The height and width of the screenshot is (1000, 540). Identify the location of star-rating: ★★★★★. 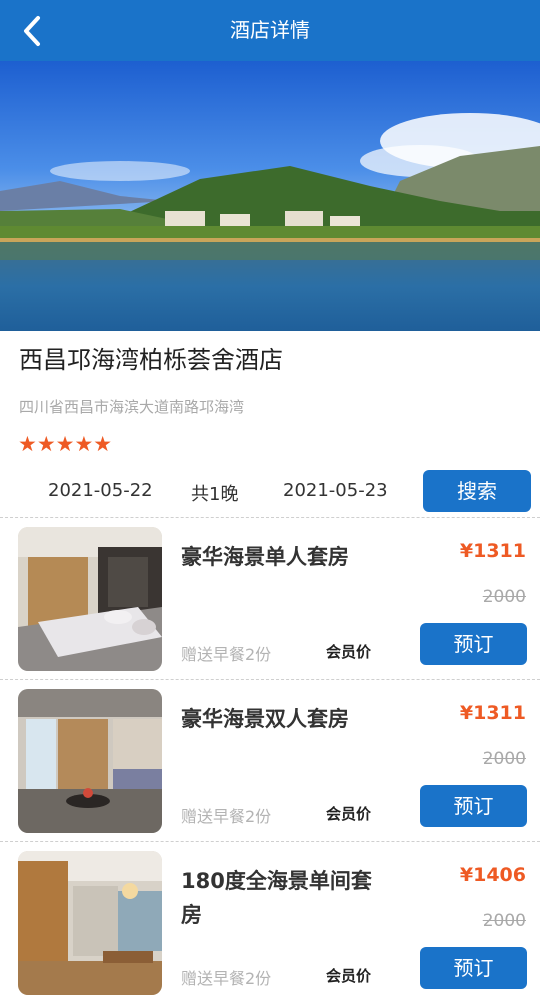
(65, 444).